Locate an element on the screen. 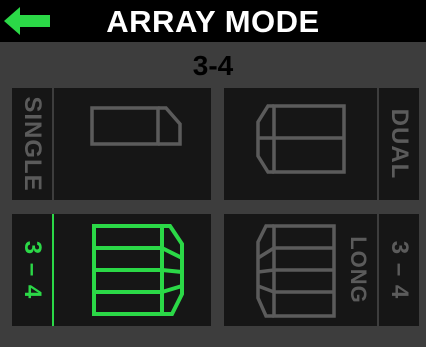 This screenshot has height=347, width=426. mode-label-dual: DUAL is located at coordinates (399, 144).